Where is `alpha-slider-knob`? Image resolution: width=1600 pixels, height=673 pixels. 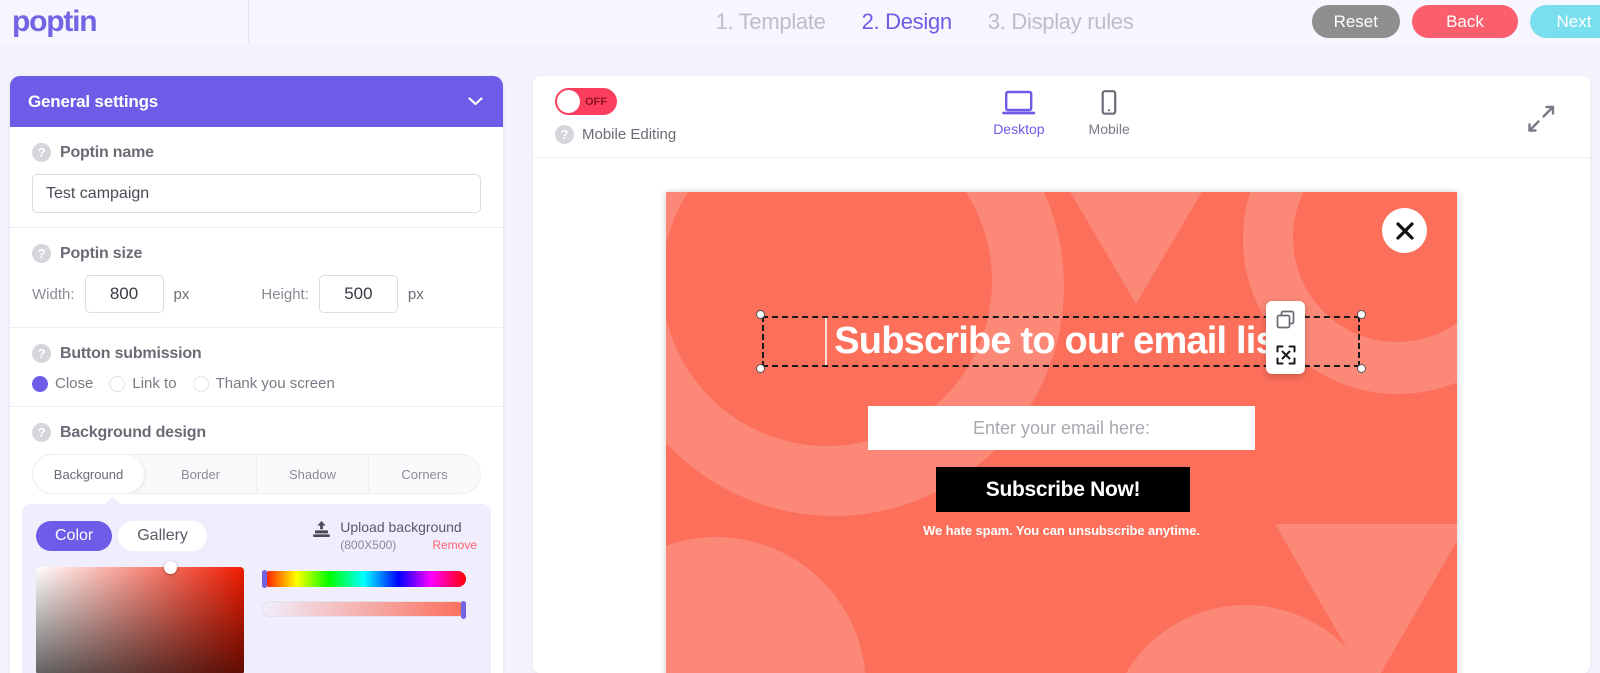
alpha-slider-knob is located at coordinates (463, 610).